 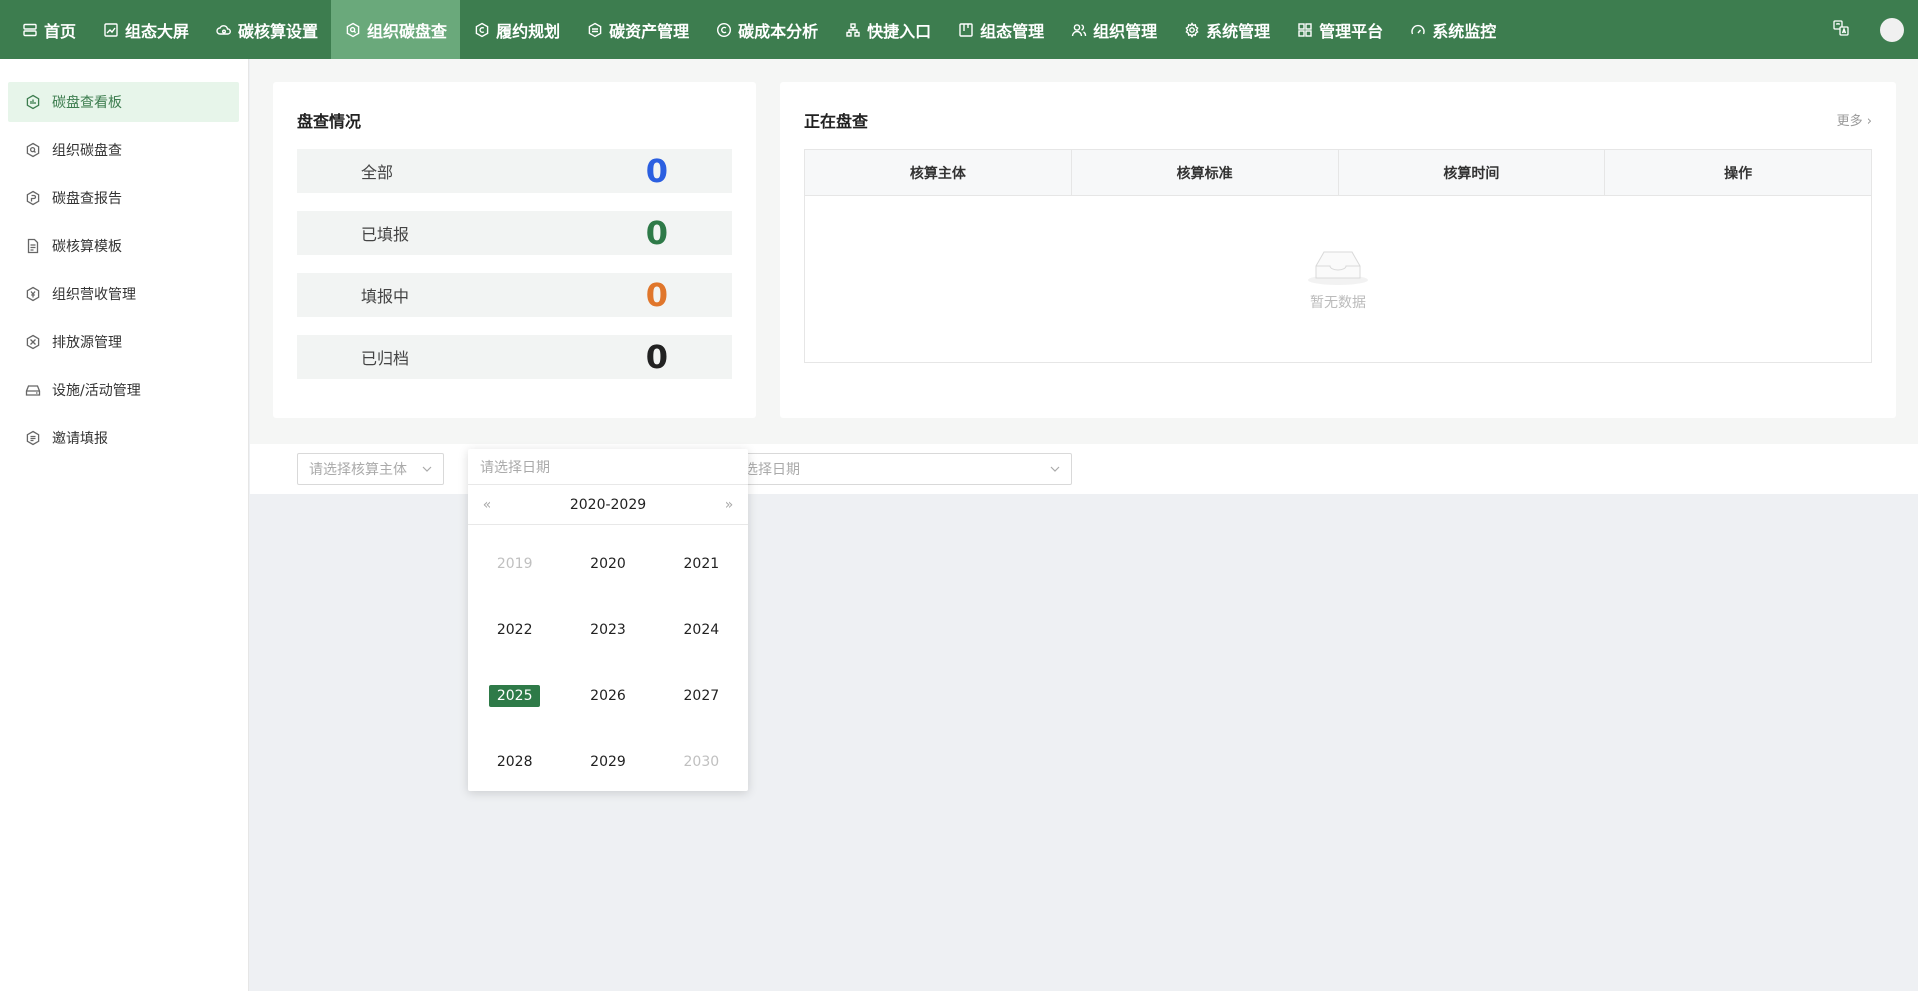 What do you see at coordinates (145, 29) in the screenshot?
I see `nav-item-dashboard-screen: 组态大屏` at bounding box center [145, 29].